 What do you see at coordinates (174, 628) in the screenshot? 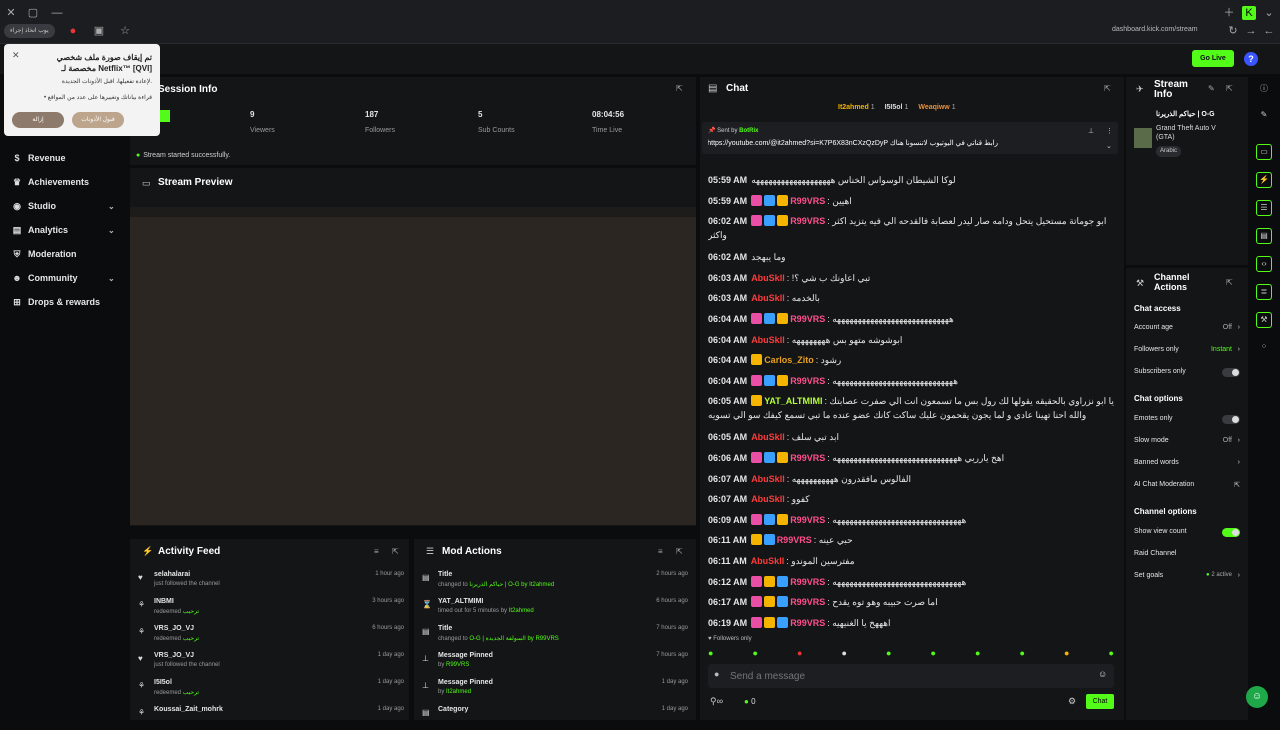
I see `activity-user: VRS_JO_VJ` at bounding box center [174, 628].